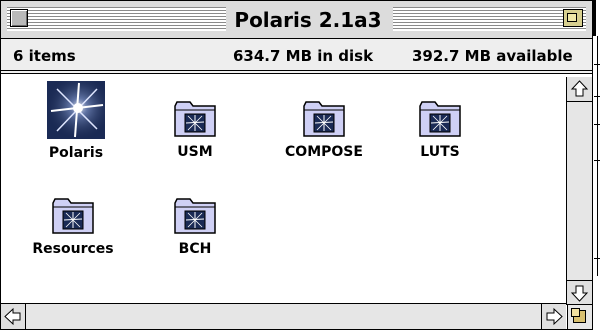 This screenshot has height=333, width=601. What do you see at coordinates (76, 112) in the screenshot?
I see `polaris-app-icon` at bounding box center [76, 112].